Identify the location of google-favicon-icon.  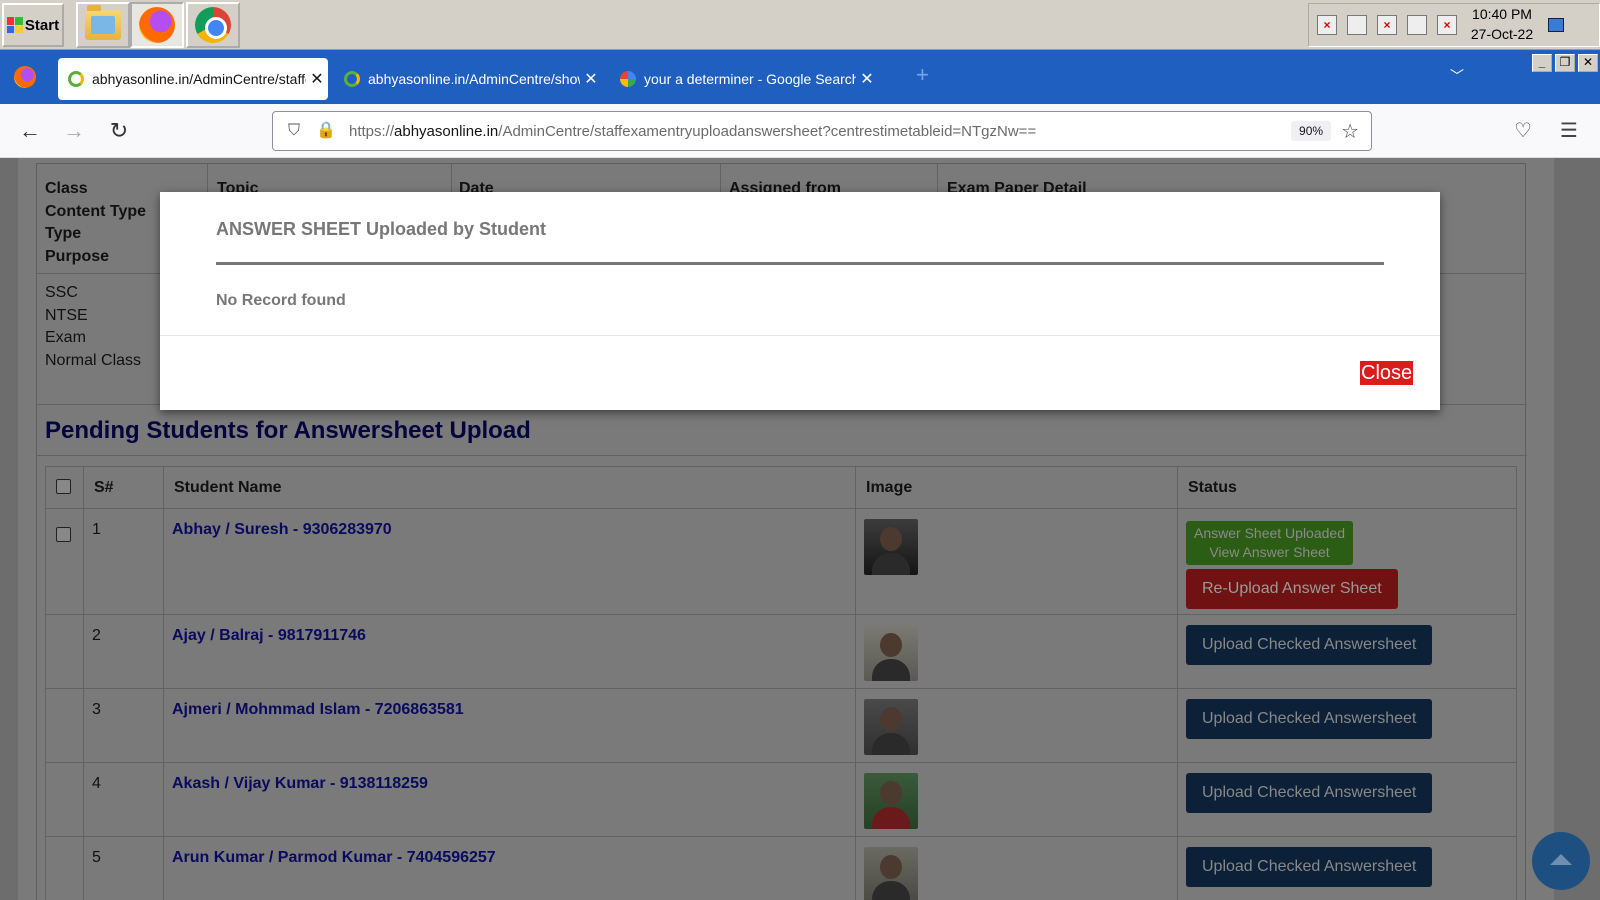
(628, 79).